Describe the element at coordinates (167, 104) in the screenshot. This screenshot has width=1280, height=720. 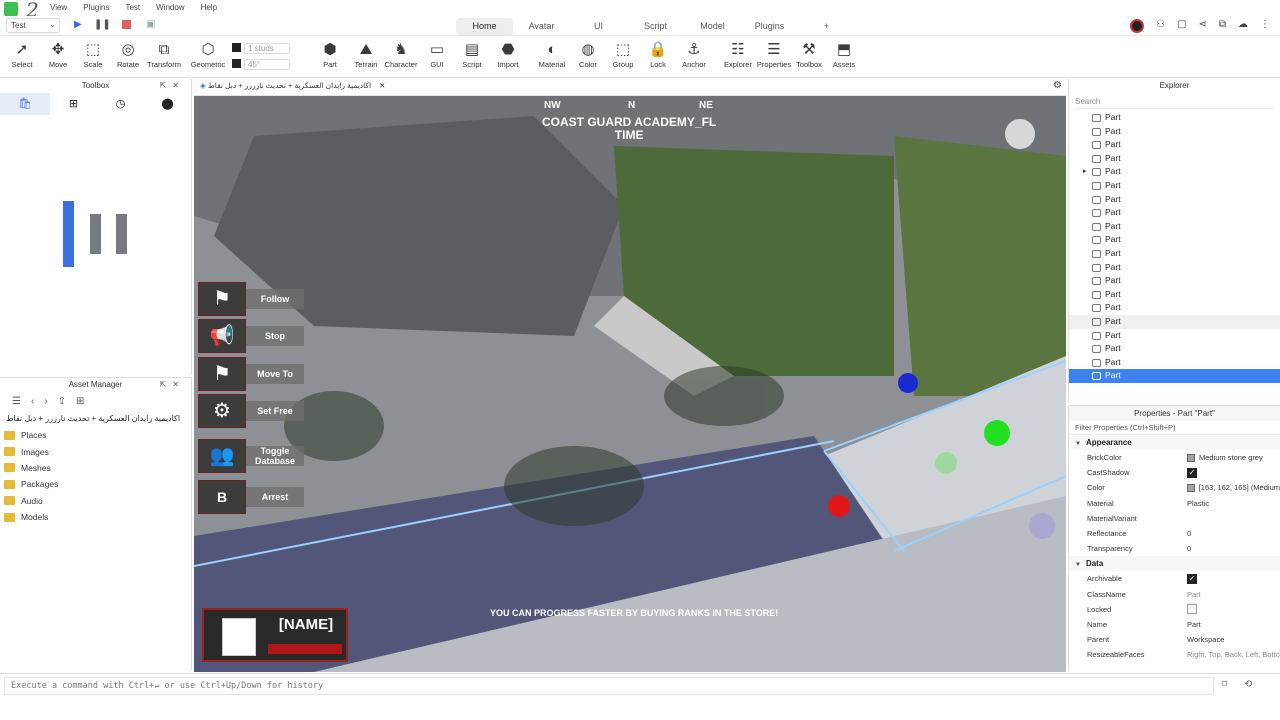
I see `pin-icon: ⬤` at that location.